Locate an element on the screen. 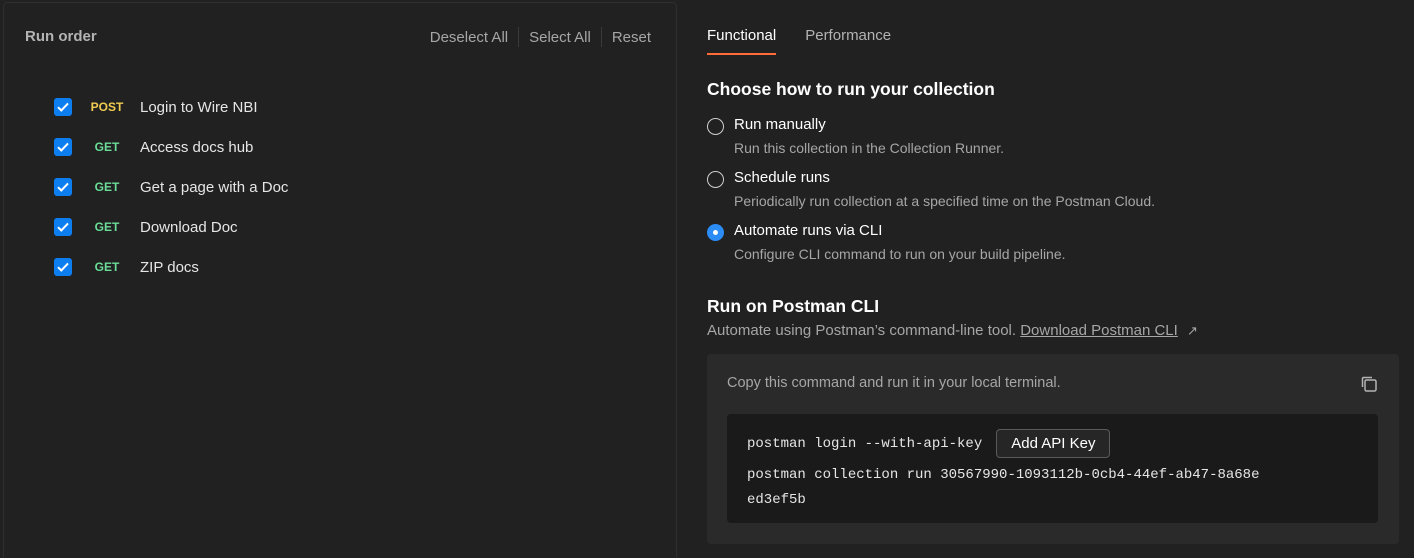  download-cli-link: Download Postman CLI is located at coordinates (1099, 330).